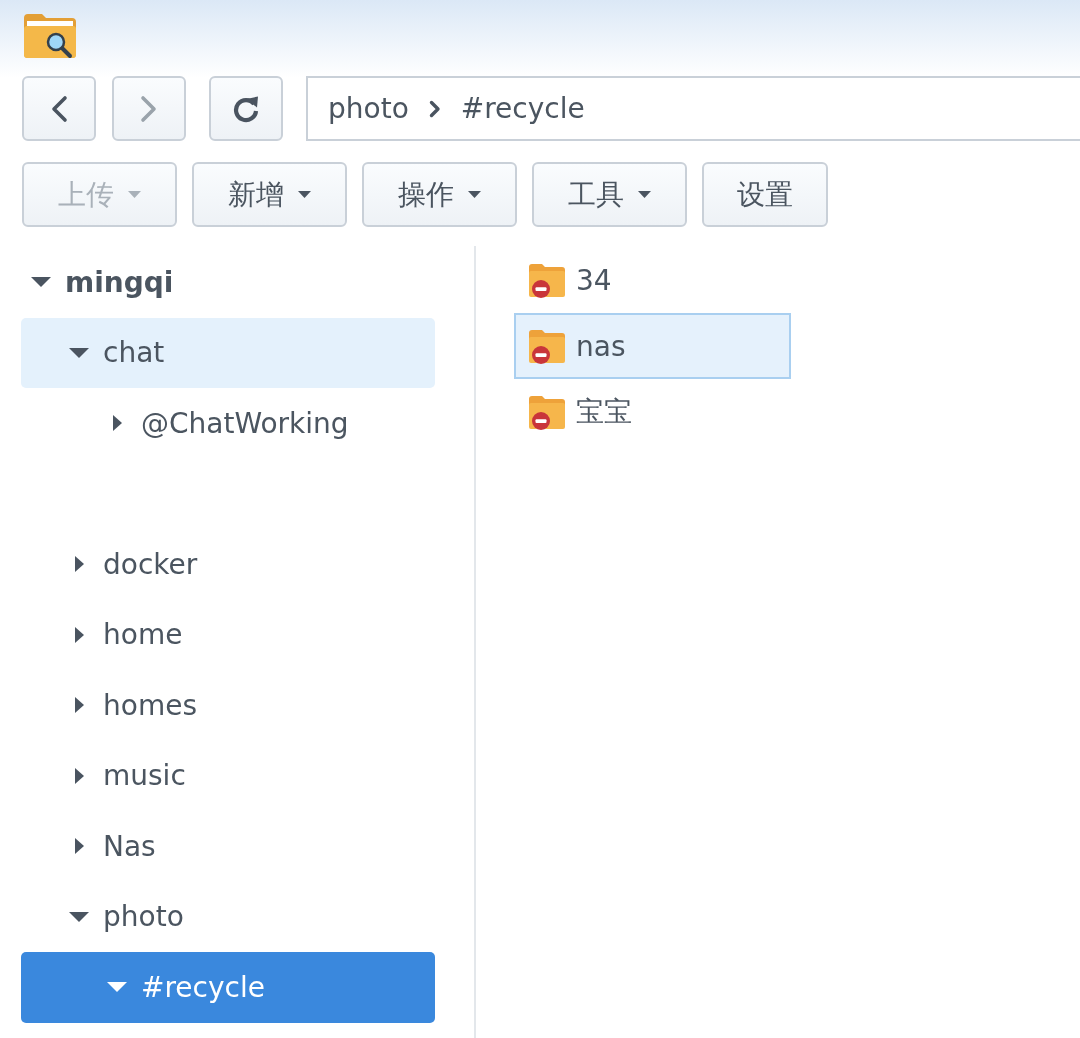  Describe the element at coordinates (269, 194) in the screenshot. I see `toolbar-button: 新增` at that location.